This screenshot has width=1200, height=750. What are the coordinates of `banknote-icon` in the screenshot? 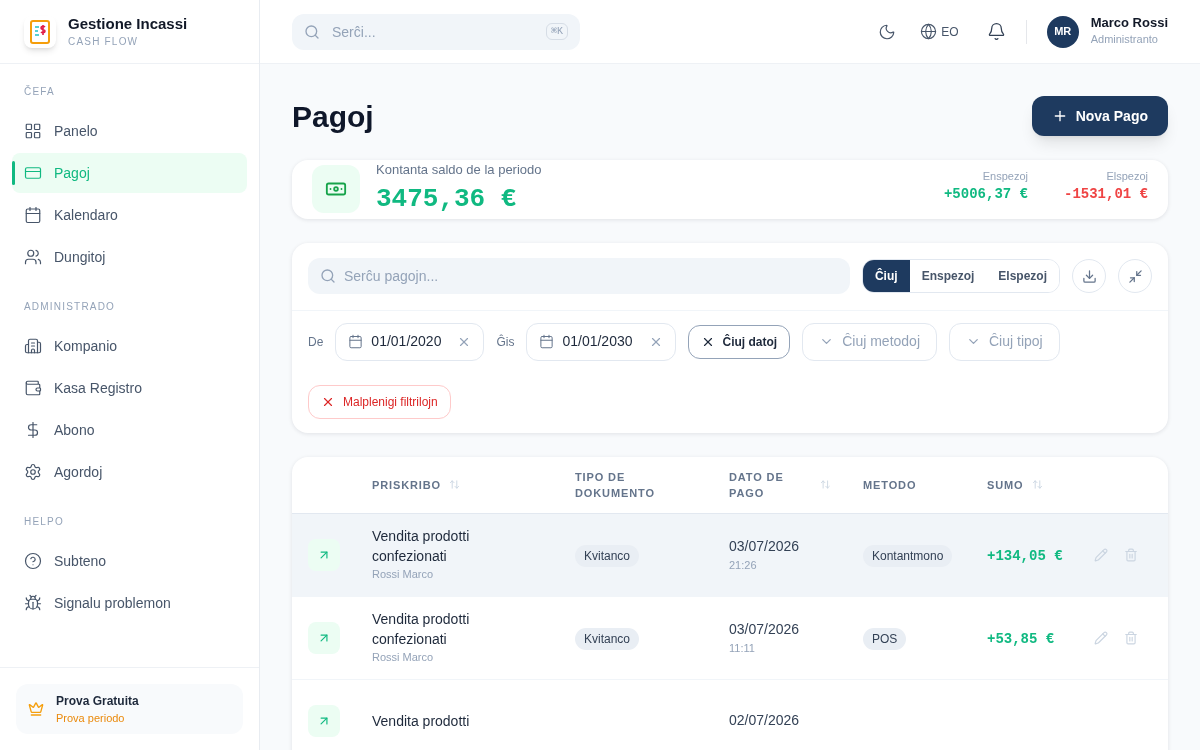 It's located at (336, 189).